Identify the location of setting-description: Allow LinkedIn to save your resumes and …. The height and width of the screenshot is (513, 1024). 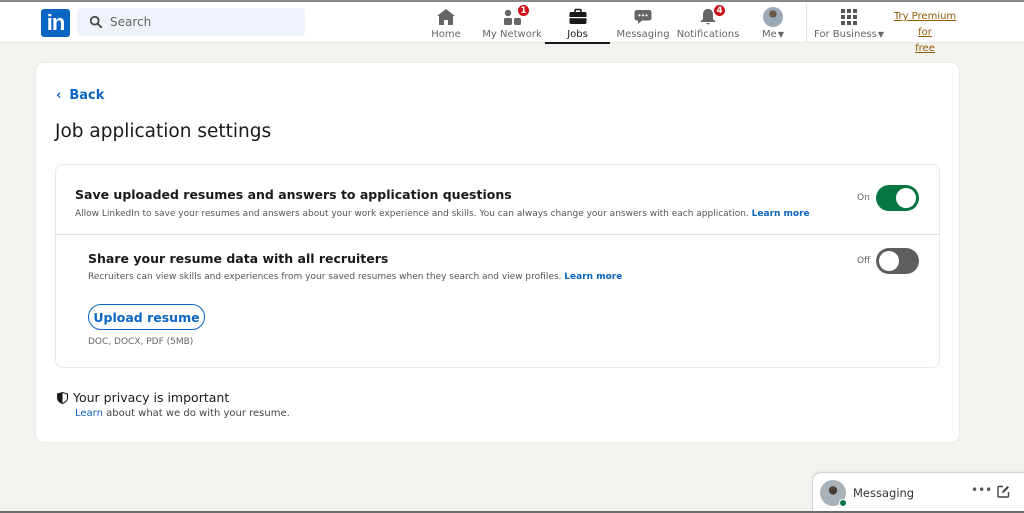
(442, 214).